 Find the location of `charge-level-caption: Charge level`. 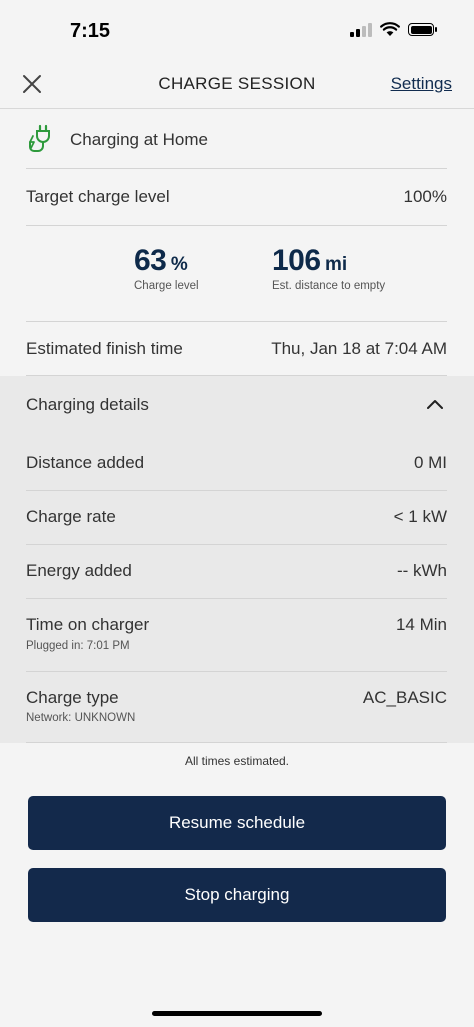

charge-level-caption: Charge level is located at coordinates (166, 286).